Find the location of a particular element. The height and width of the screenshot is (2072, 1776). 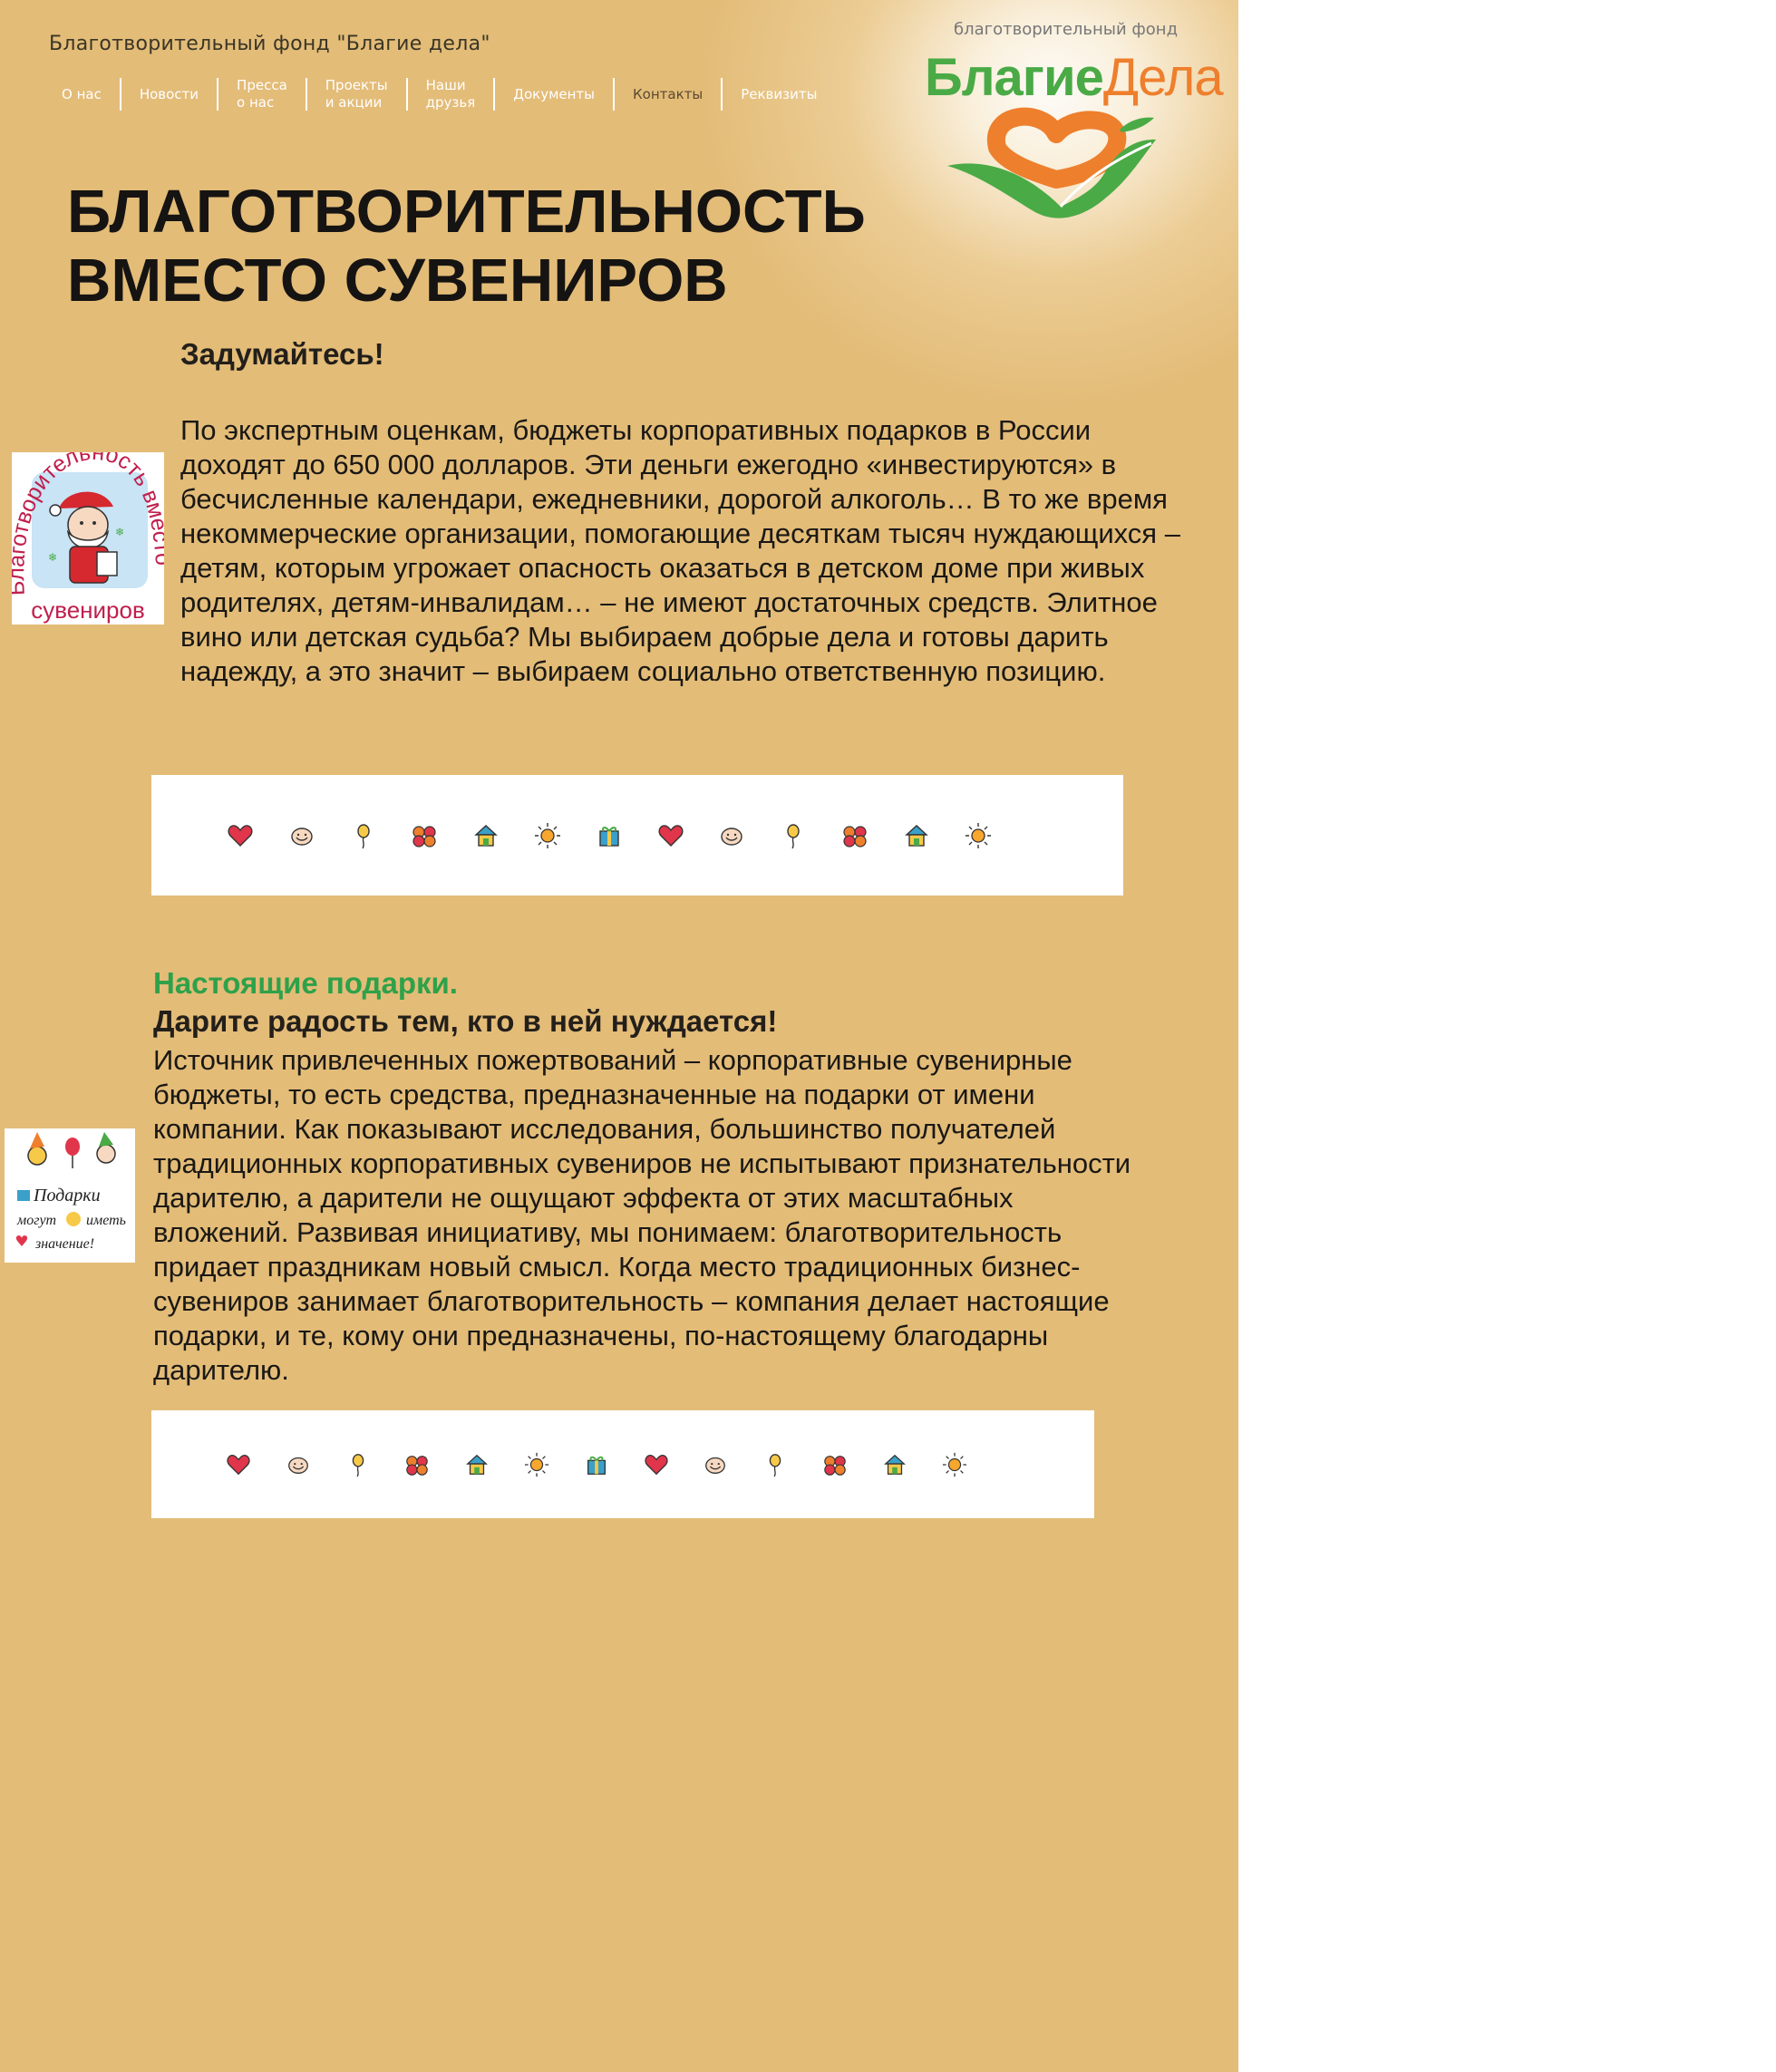

logo-name: БлагиеДела is located at coordinates (1074, 77).